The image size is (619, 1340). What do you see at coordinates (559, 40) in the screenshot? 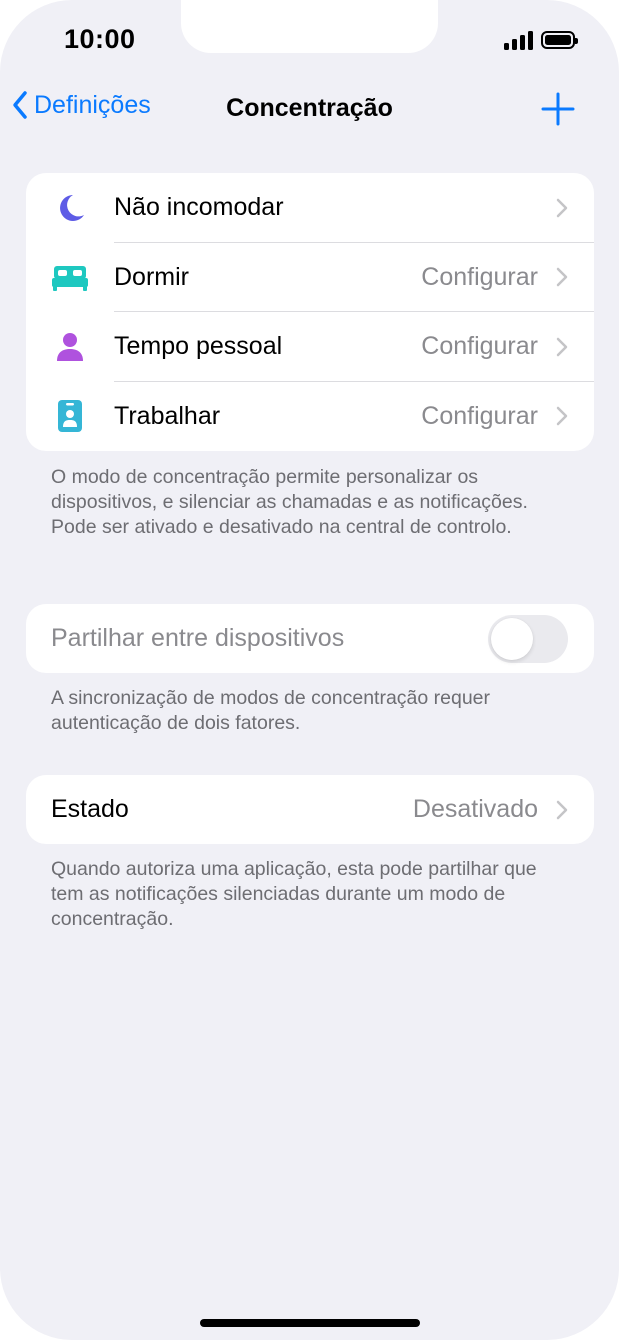
I see `battery-icon` at bounding box center [559, 40].